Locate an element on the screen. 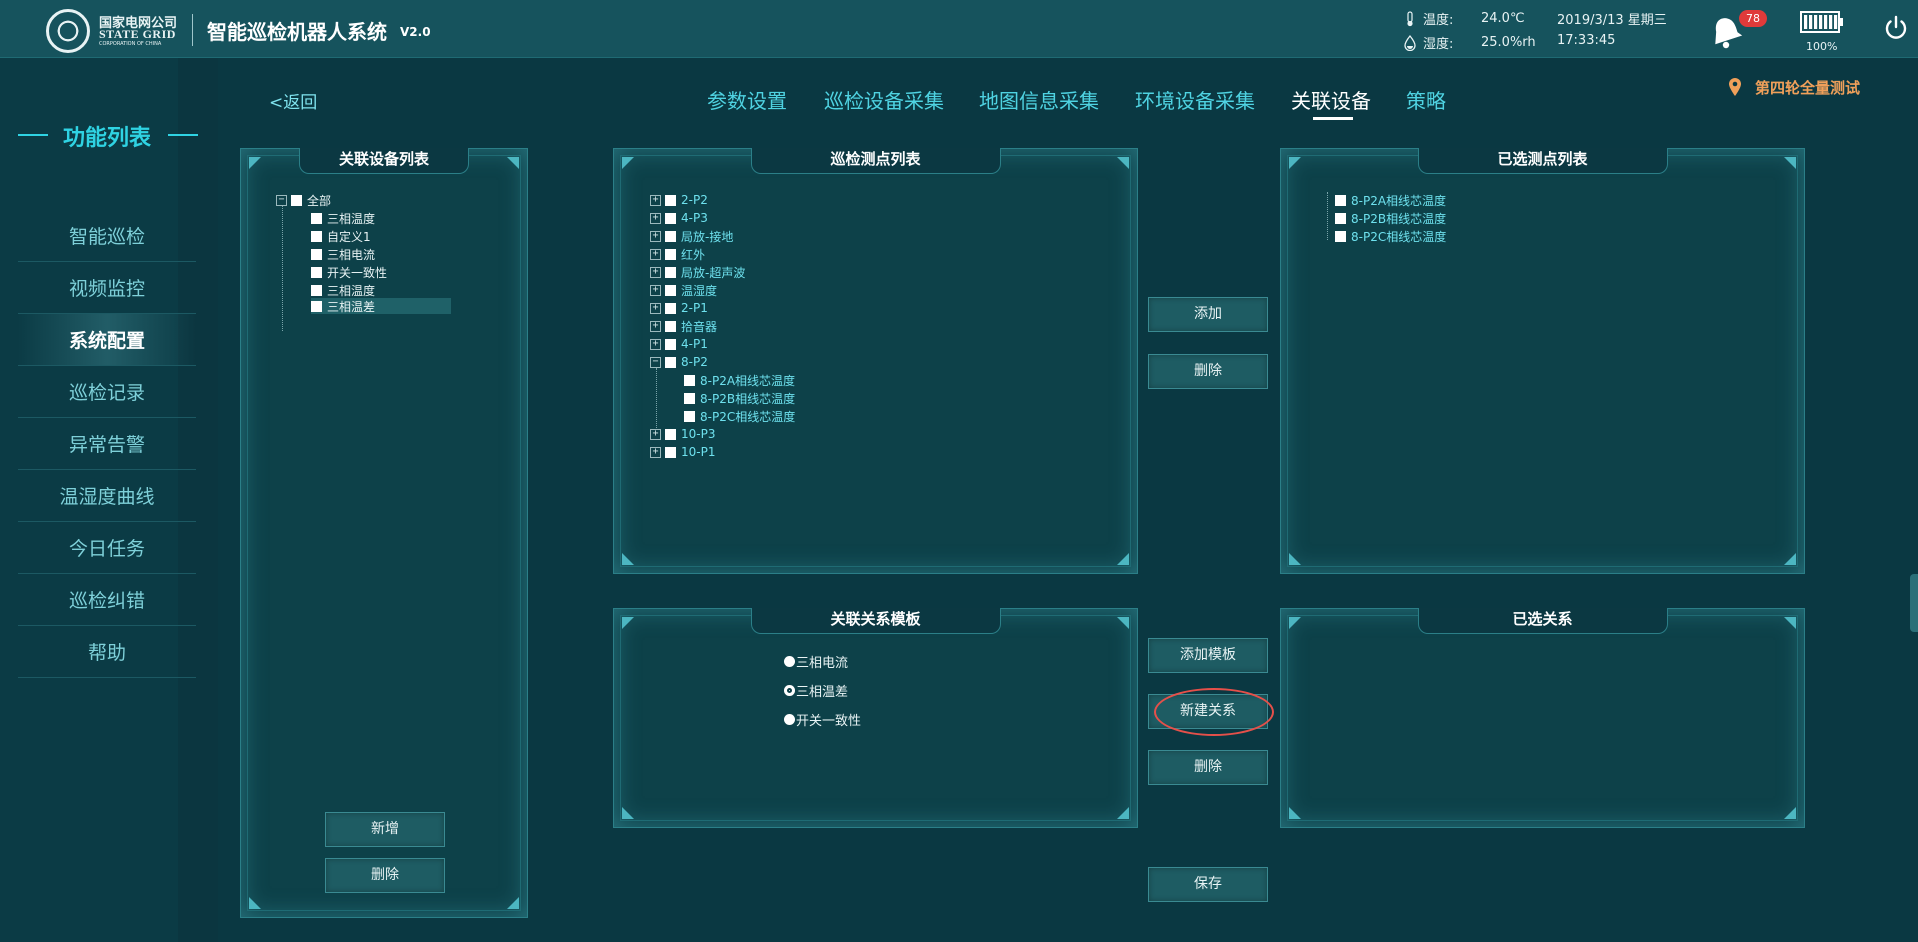  sidebar-item-today-tasks: 今日任务 is located at coordinates (107, 548).